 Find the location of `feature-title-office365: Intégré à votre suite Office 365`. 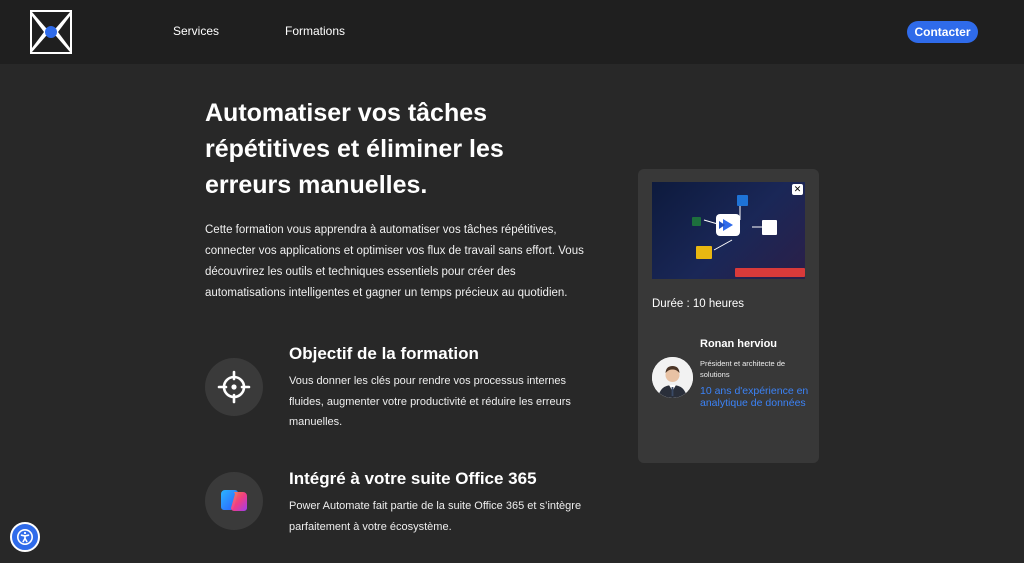

feature-title-office365: Intégré à votre suite Office 365 is located at coordinates (413, 478).